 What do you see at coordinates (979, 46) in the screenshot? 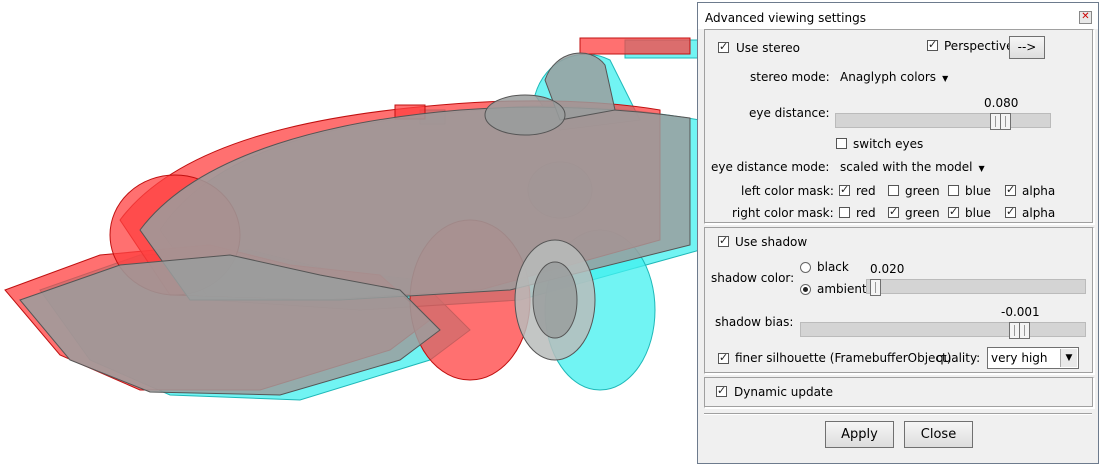
I see `perspective-label: Perspective` at bounding box center [979, 46].